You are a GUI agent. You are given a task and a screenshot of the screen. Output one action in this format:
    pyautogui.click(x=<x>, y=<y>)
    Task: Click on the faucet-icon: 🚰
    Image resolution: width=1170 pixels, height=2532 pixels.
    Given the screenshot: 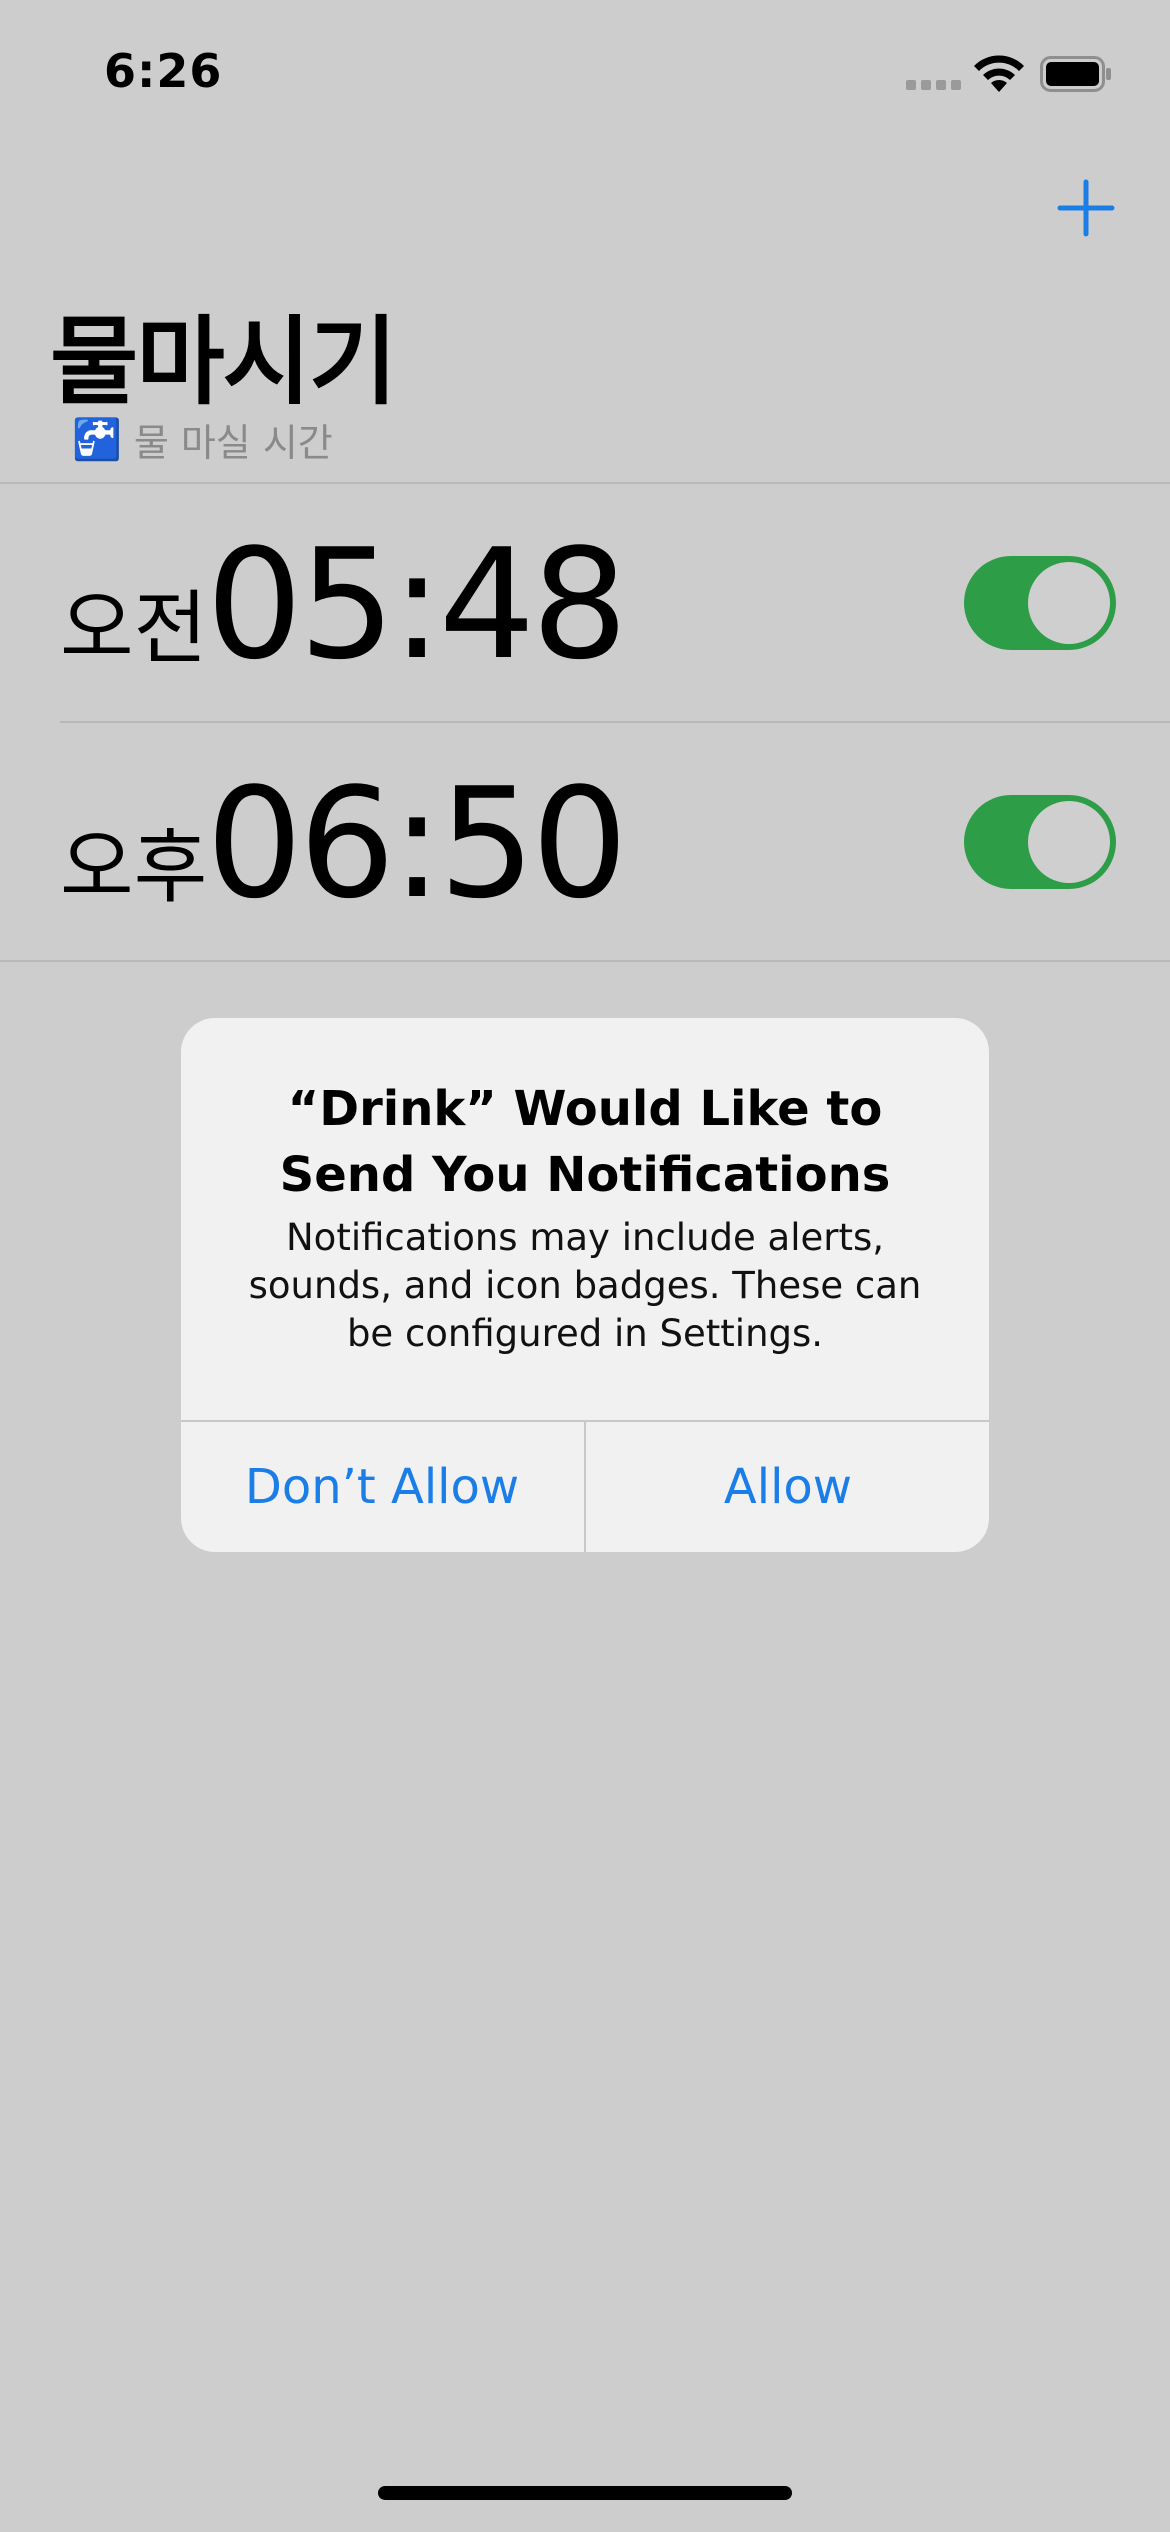 What is the action you would take?
    pyautogui.click(x=97, y=440)
    